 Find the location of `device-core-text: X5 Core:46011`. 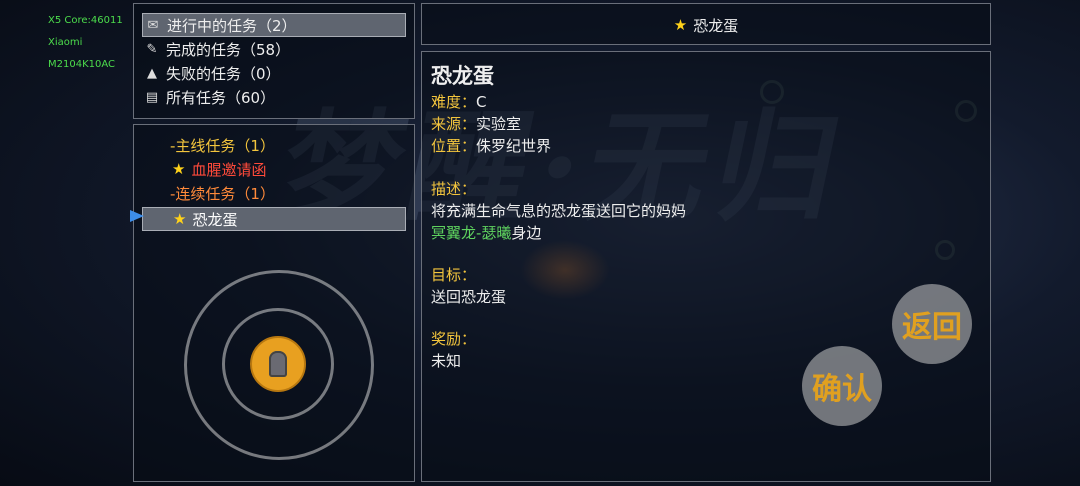

device-core-text: X5 Core:46011 is located at coordinates (85, 20).